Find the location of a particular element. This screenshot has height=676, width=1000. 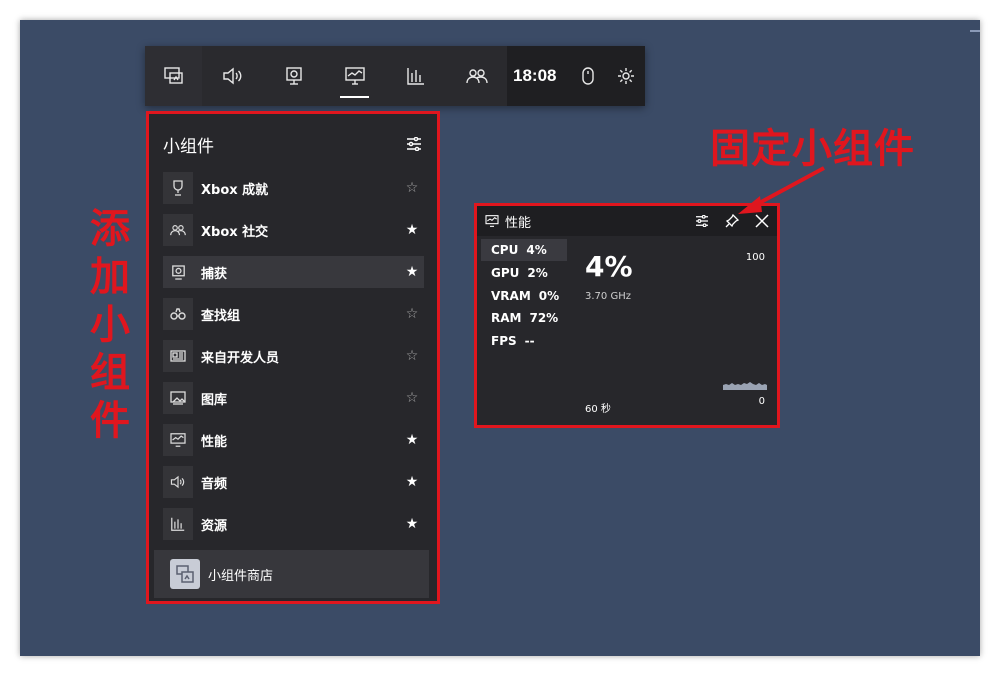

metric-name: VRAM is located at coordinates (511, 296).